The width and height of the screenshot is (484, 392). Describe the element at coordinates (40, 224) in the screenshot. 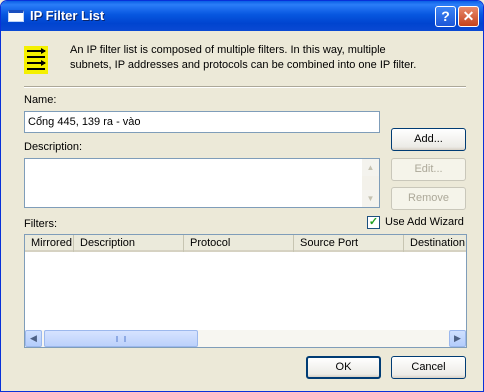

I see `filters-label: Filters:` at that location.